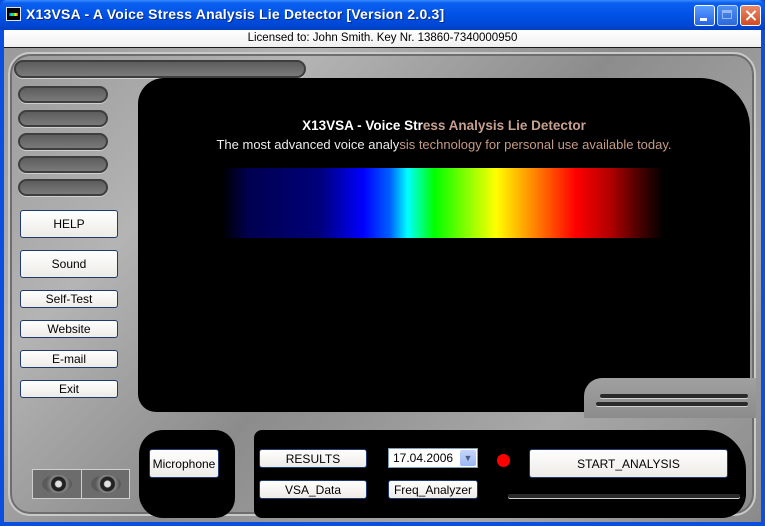 This screenshot has height=526, width=765. I want to click on subline-text: The most advanced voice analy, so click(308, 144).